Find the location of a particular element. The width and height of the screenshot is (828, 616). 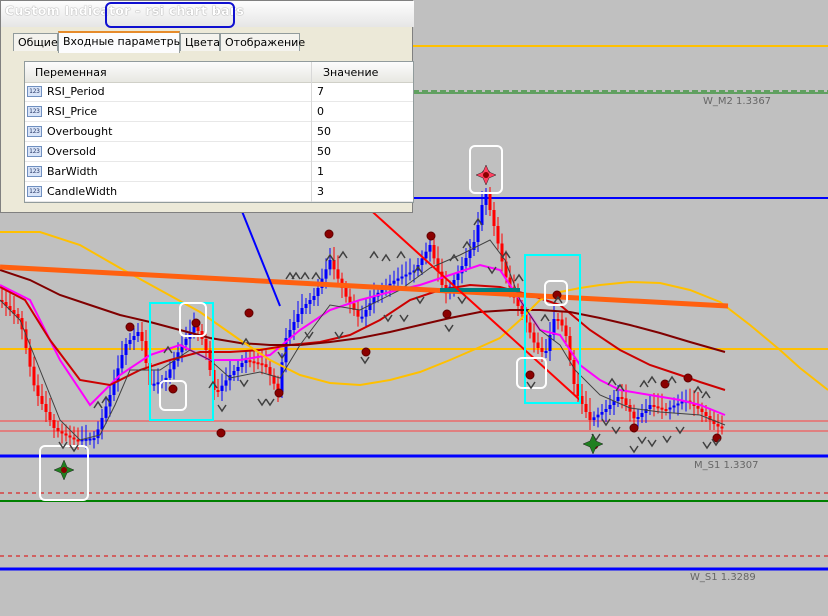

tab-general: Общие is located at coordinates (35, 42).